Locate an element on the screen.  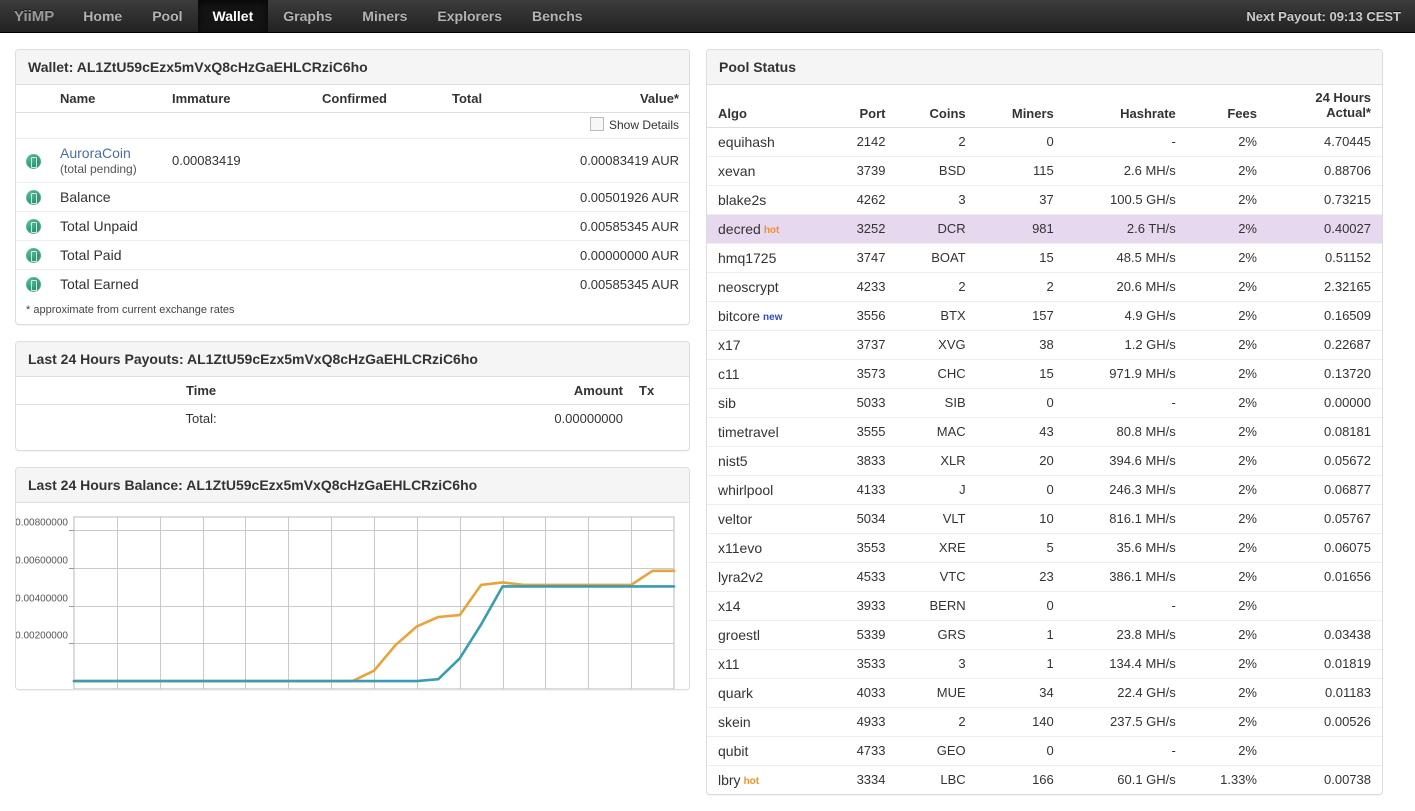
pool-row-algo-label: xevan is located at coordinates (737, 170).